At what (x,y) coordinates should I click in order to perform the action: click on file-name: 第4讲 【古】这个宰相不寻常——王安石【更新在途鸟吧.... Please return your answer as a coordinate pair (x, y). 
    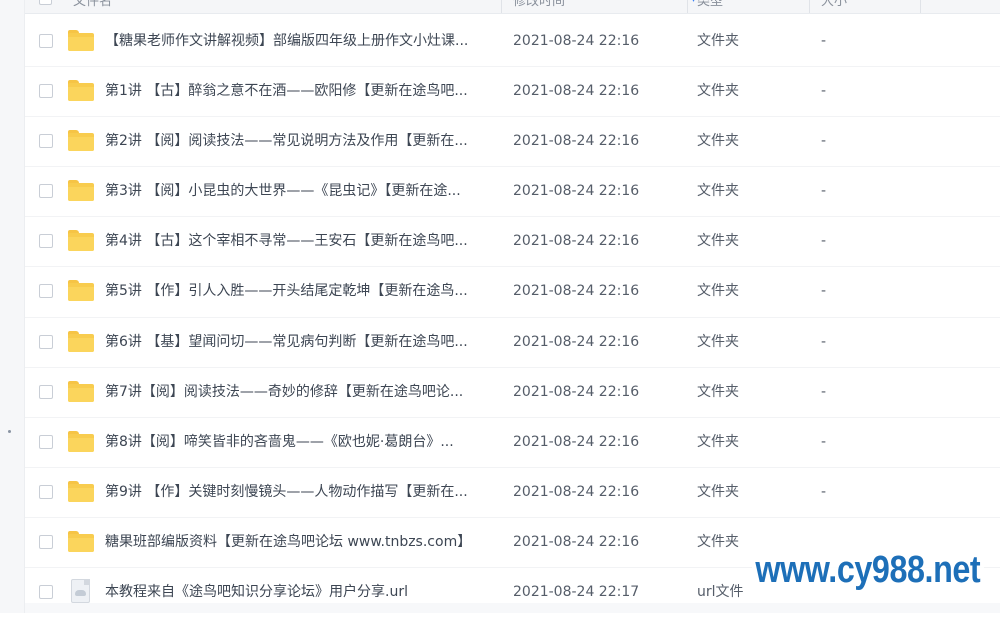
    Looking at the image, I should click on (297, 241).